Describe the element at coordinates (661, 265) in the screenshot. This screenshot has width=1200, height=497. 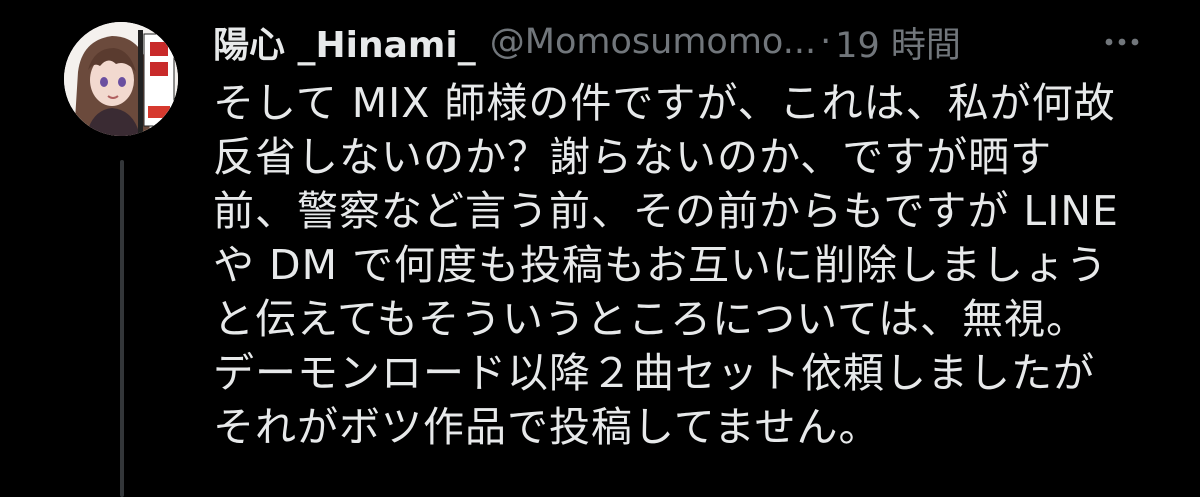
I see `tweet-text-line: や DM で何度も投稿もお互いに削除しましょう` at that location.